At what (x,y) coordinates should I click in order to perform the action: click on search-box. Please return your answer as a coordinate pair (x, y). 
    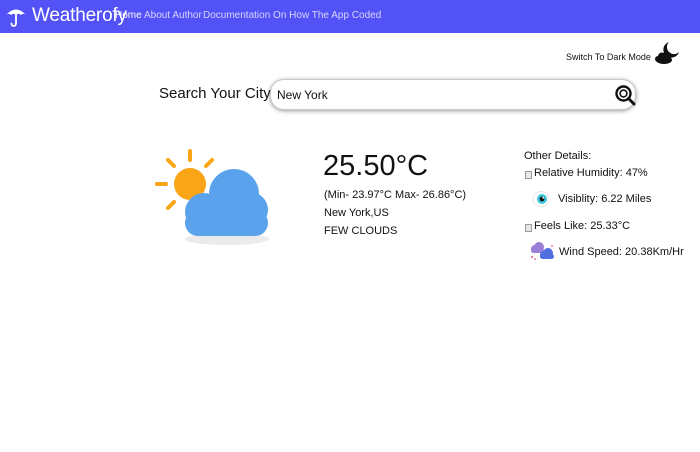
    Looking at the image, I should click on (453, 94).